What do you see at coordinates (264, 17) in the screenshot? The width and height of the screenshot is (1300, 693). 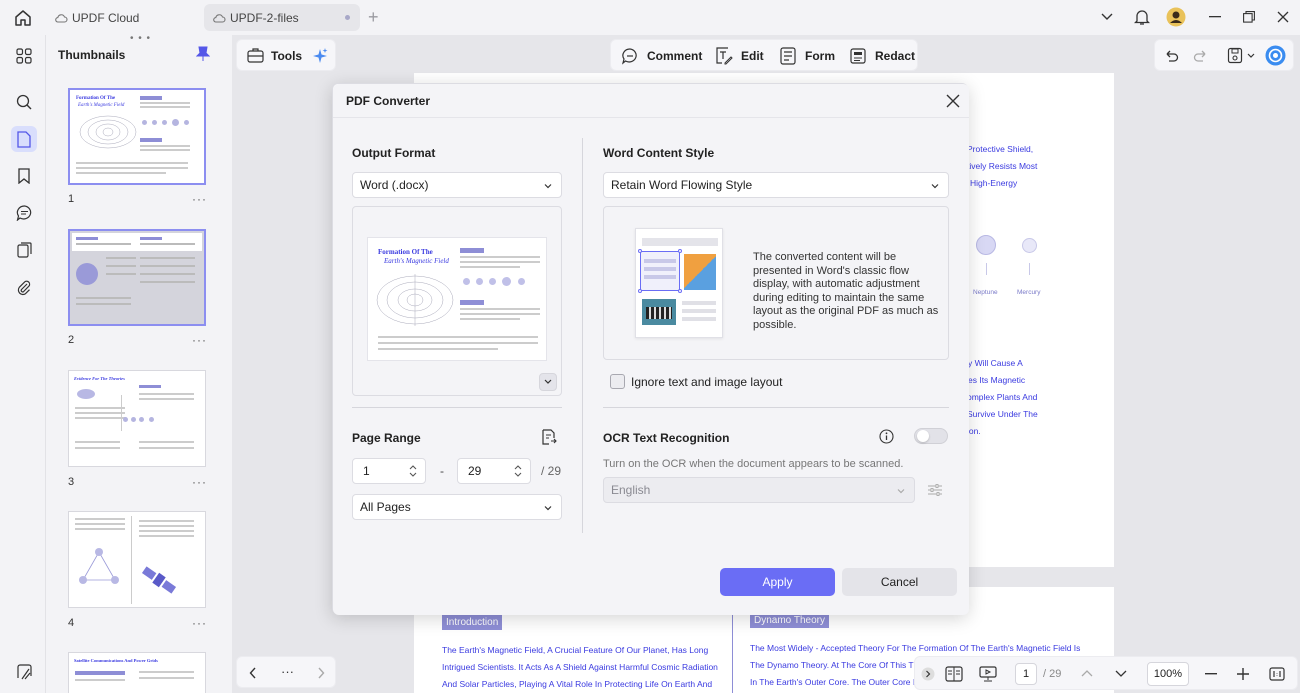 I see `tab-label: UPDF-2-files` at bounding box center [264, 17].